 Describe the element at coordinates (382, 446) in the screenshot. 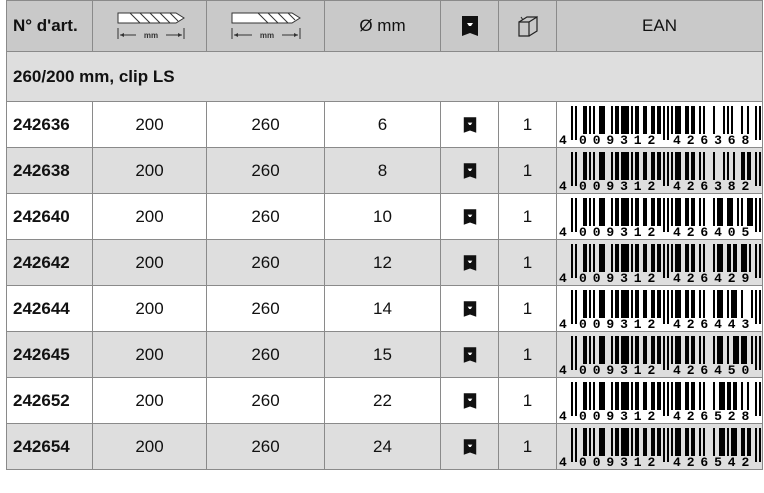

I see `diameter-value: 24` at that location.